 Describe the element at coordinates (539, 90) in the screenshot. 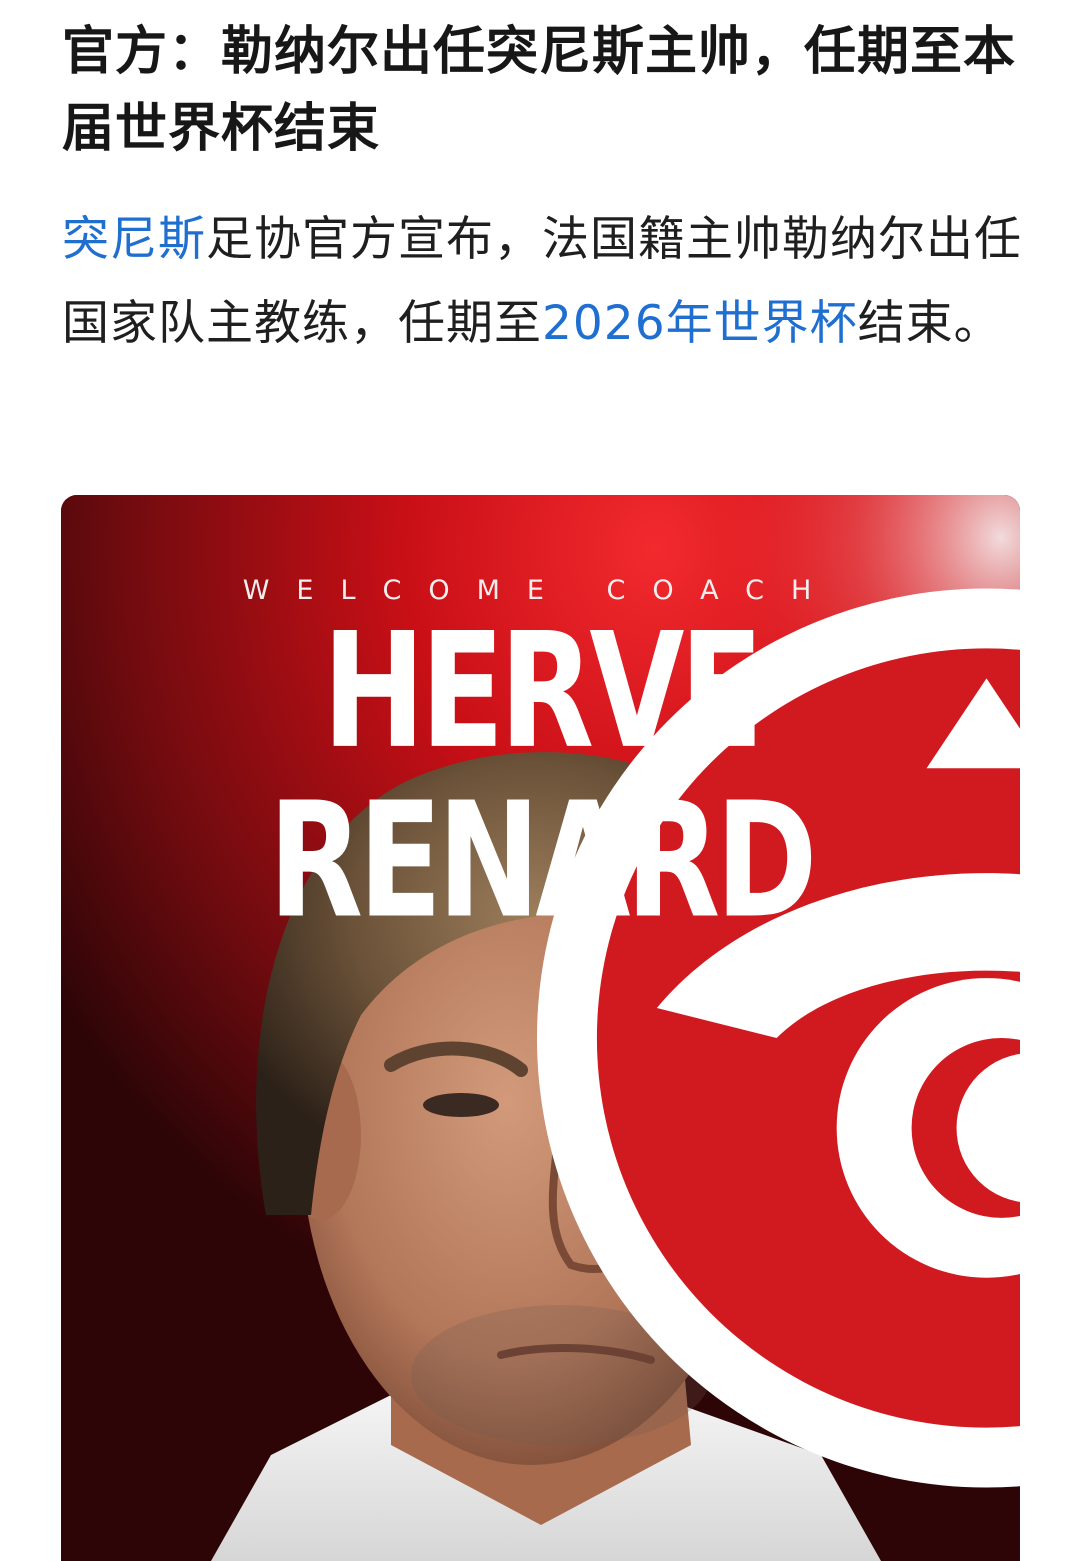

I see `article-headline: 官方：勒纳尔出任突尼斯主帅，任期至本届世界杯结束` at that location.